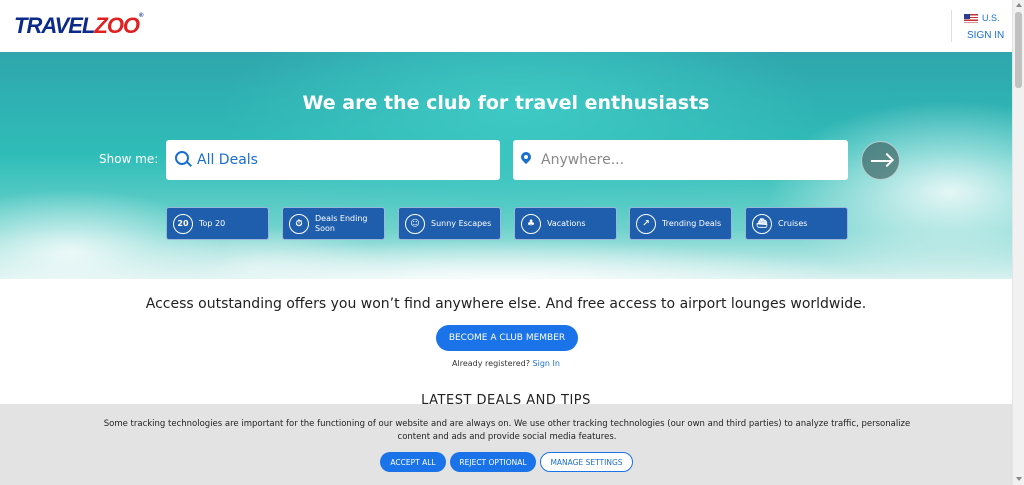 The height and width of the screenshot is (485, 1024). I want to click on category-label: Top 20, so click(212, 223).